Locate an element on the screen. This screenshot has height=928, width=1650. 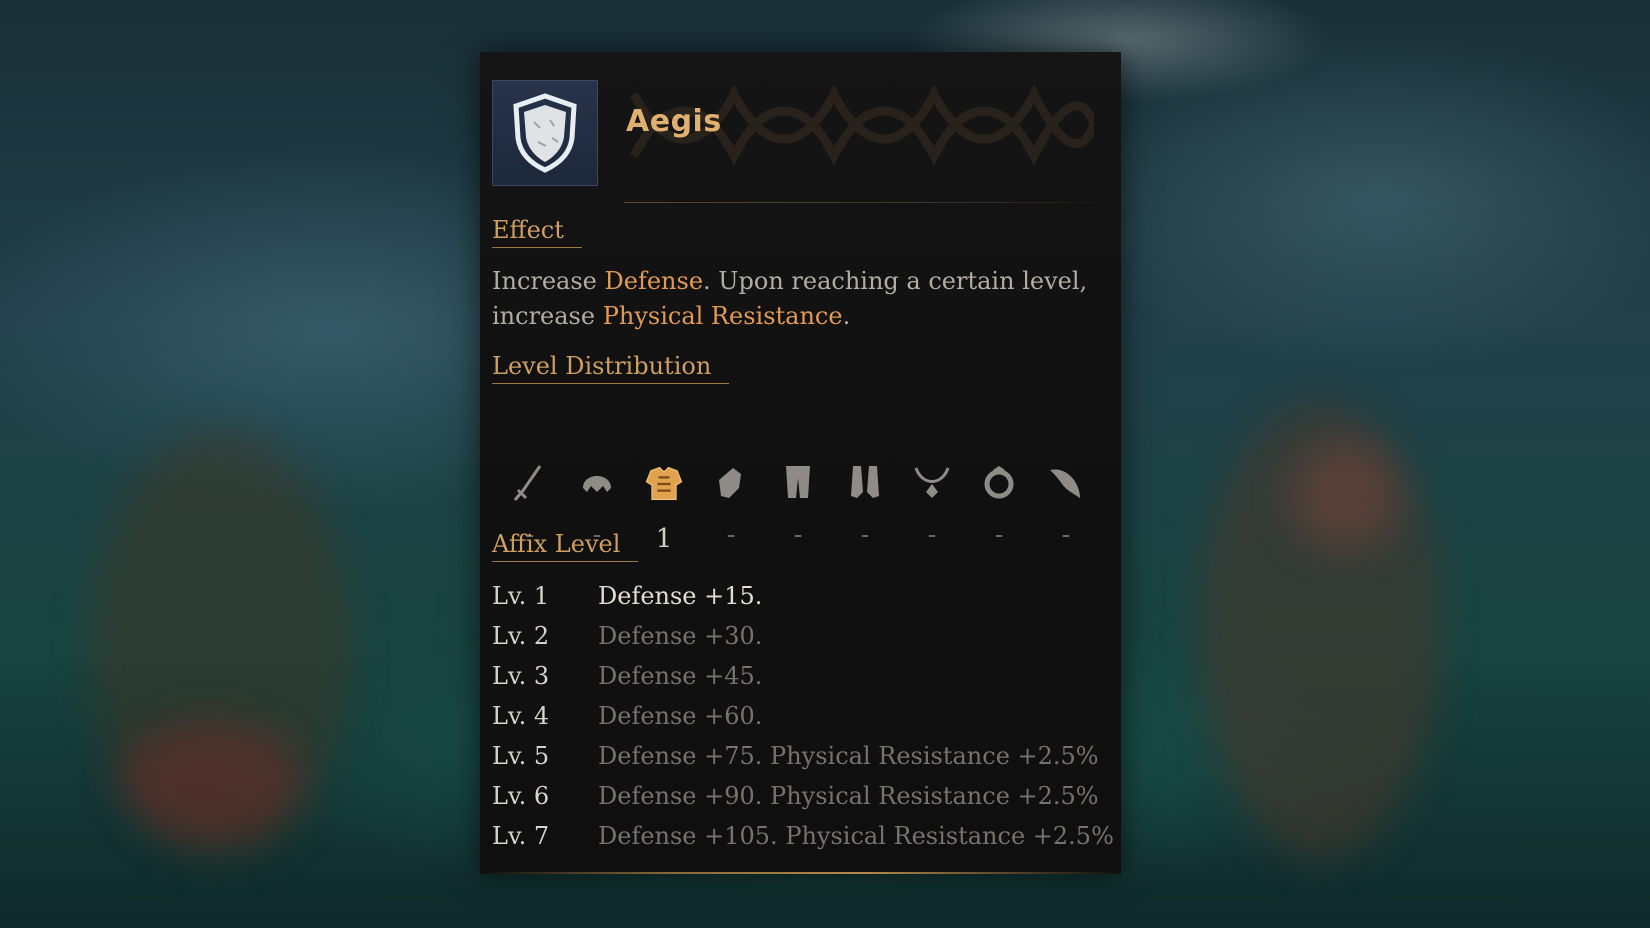
chest-armor-icon is located at coordinates (664, 483).